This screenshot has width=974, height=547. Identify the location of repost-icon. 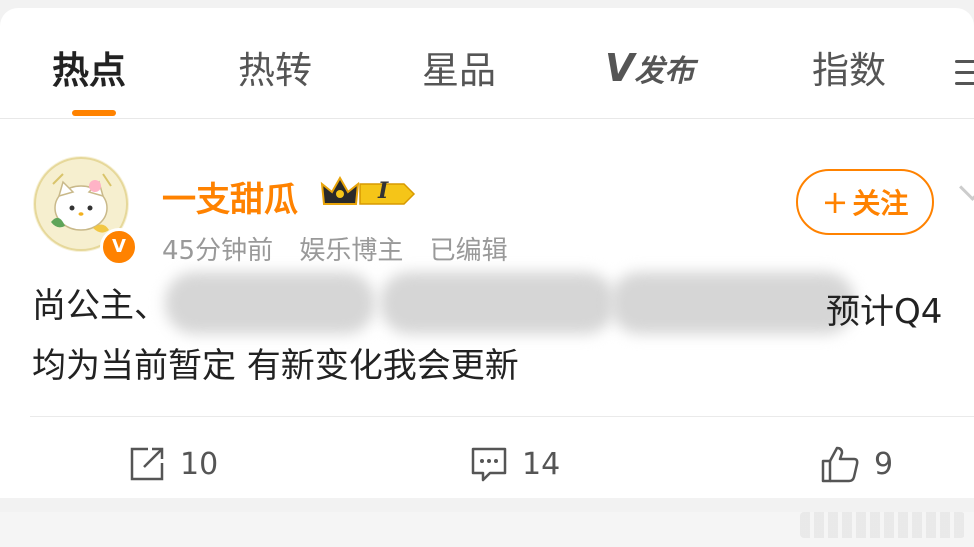
(147, 464).